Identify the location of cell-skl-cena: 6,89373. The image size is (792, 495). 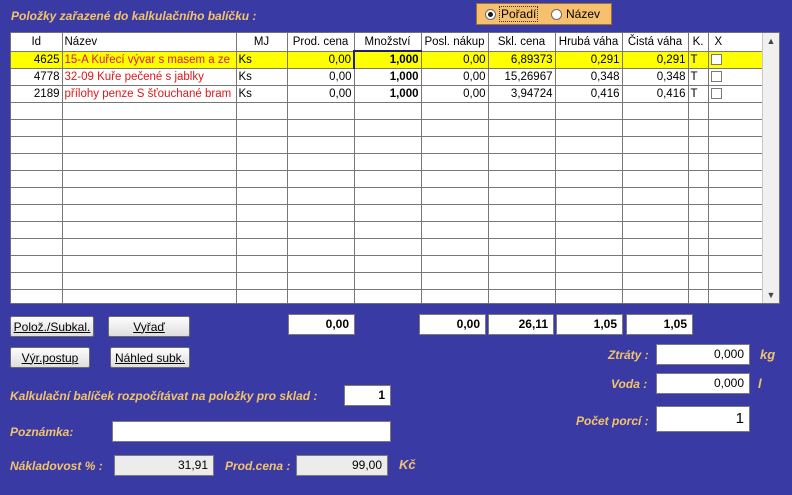
(522, 60).